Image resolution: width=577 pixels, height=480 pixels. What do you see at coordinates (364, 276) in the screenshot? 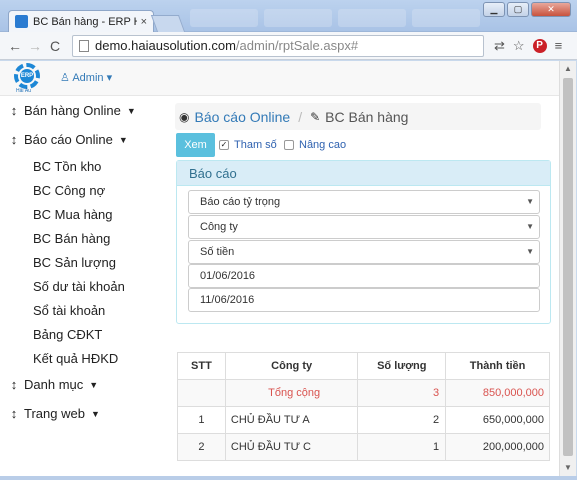
I see `date-from-input: 01/06/2016` at bounding box center [364, 276].